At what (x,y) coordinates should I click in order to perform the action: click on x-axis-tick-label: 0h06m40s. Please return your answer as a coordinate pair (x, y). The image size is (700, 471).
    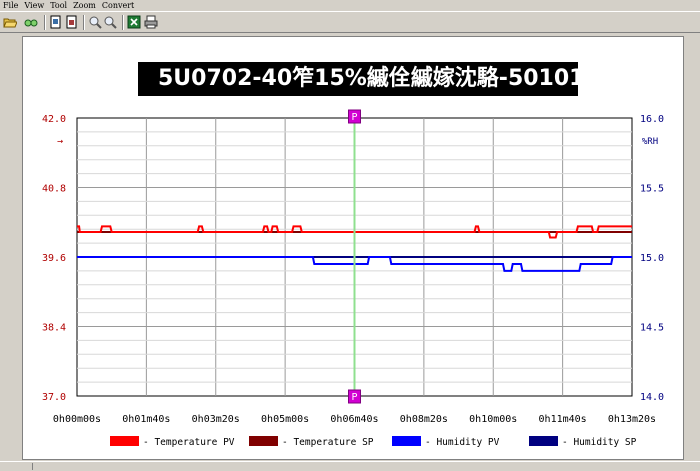
    Looking at the image, I should click on (354, 419).